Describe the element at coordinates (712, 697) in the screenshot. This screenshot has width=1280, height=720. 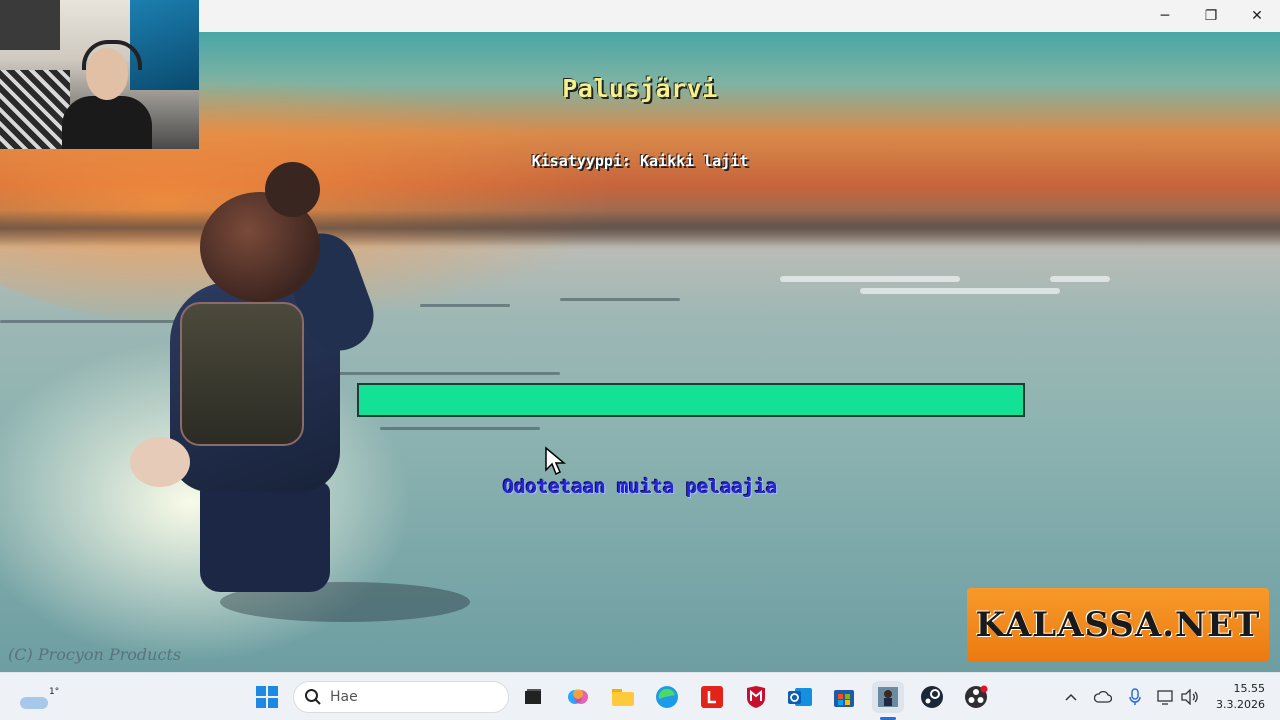
I see `lenovo-icon` at that location.